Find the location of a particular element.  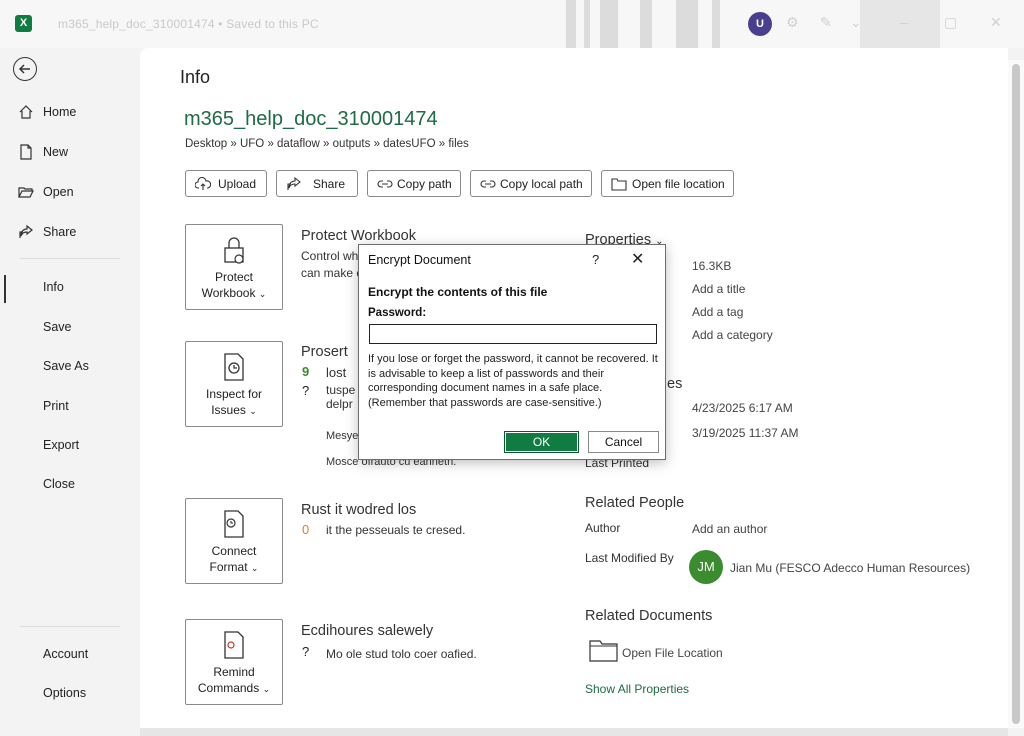

nav-label: Account is located at coordinates (66, 654).